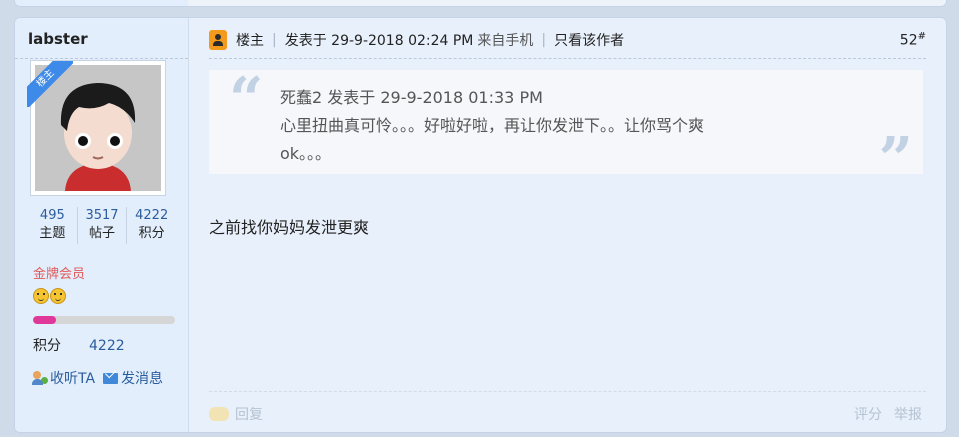 The image size is (959, 437). What do you see at coordinates (102, 233) in the screenshot?
I see `stat-posts-label: 帖子` at bounding box center [102, 233].